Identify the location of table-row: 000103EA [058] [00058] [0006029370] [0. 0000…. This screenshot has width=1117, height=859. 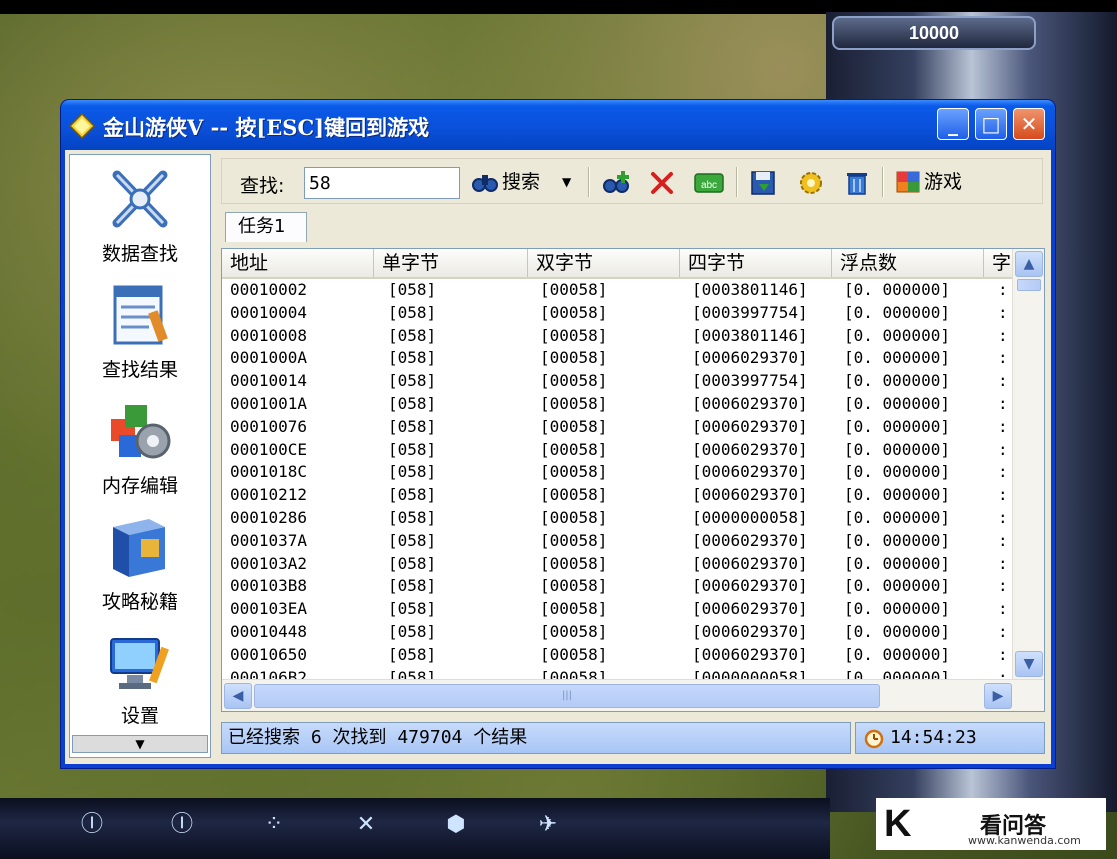
(617, 609).